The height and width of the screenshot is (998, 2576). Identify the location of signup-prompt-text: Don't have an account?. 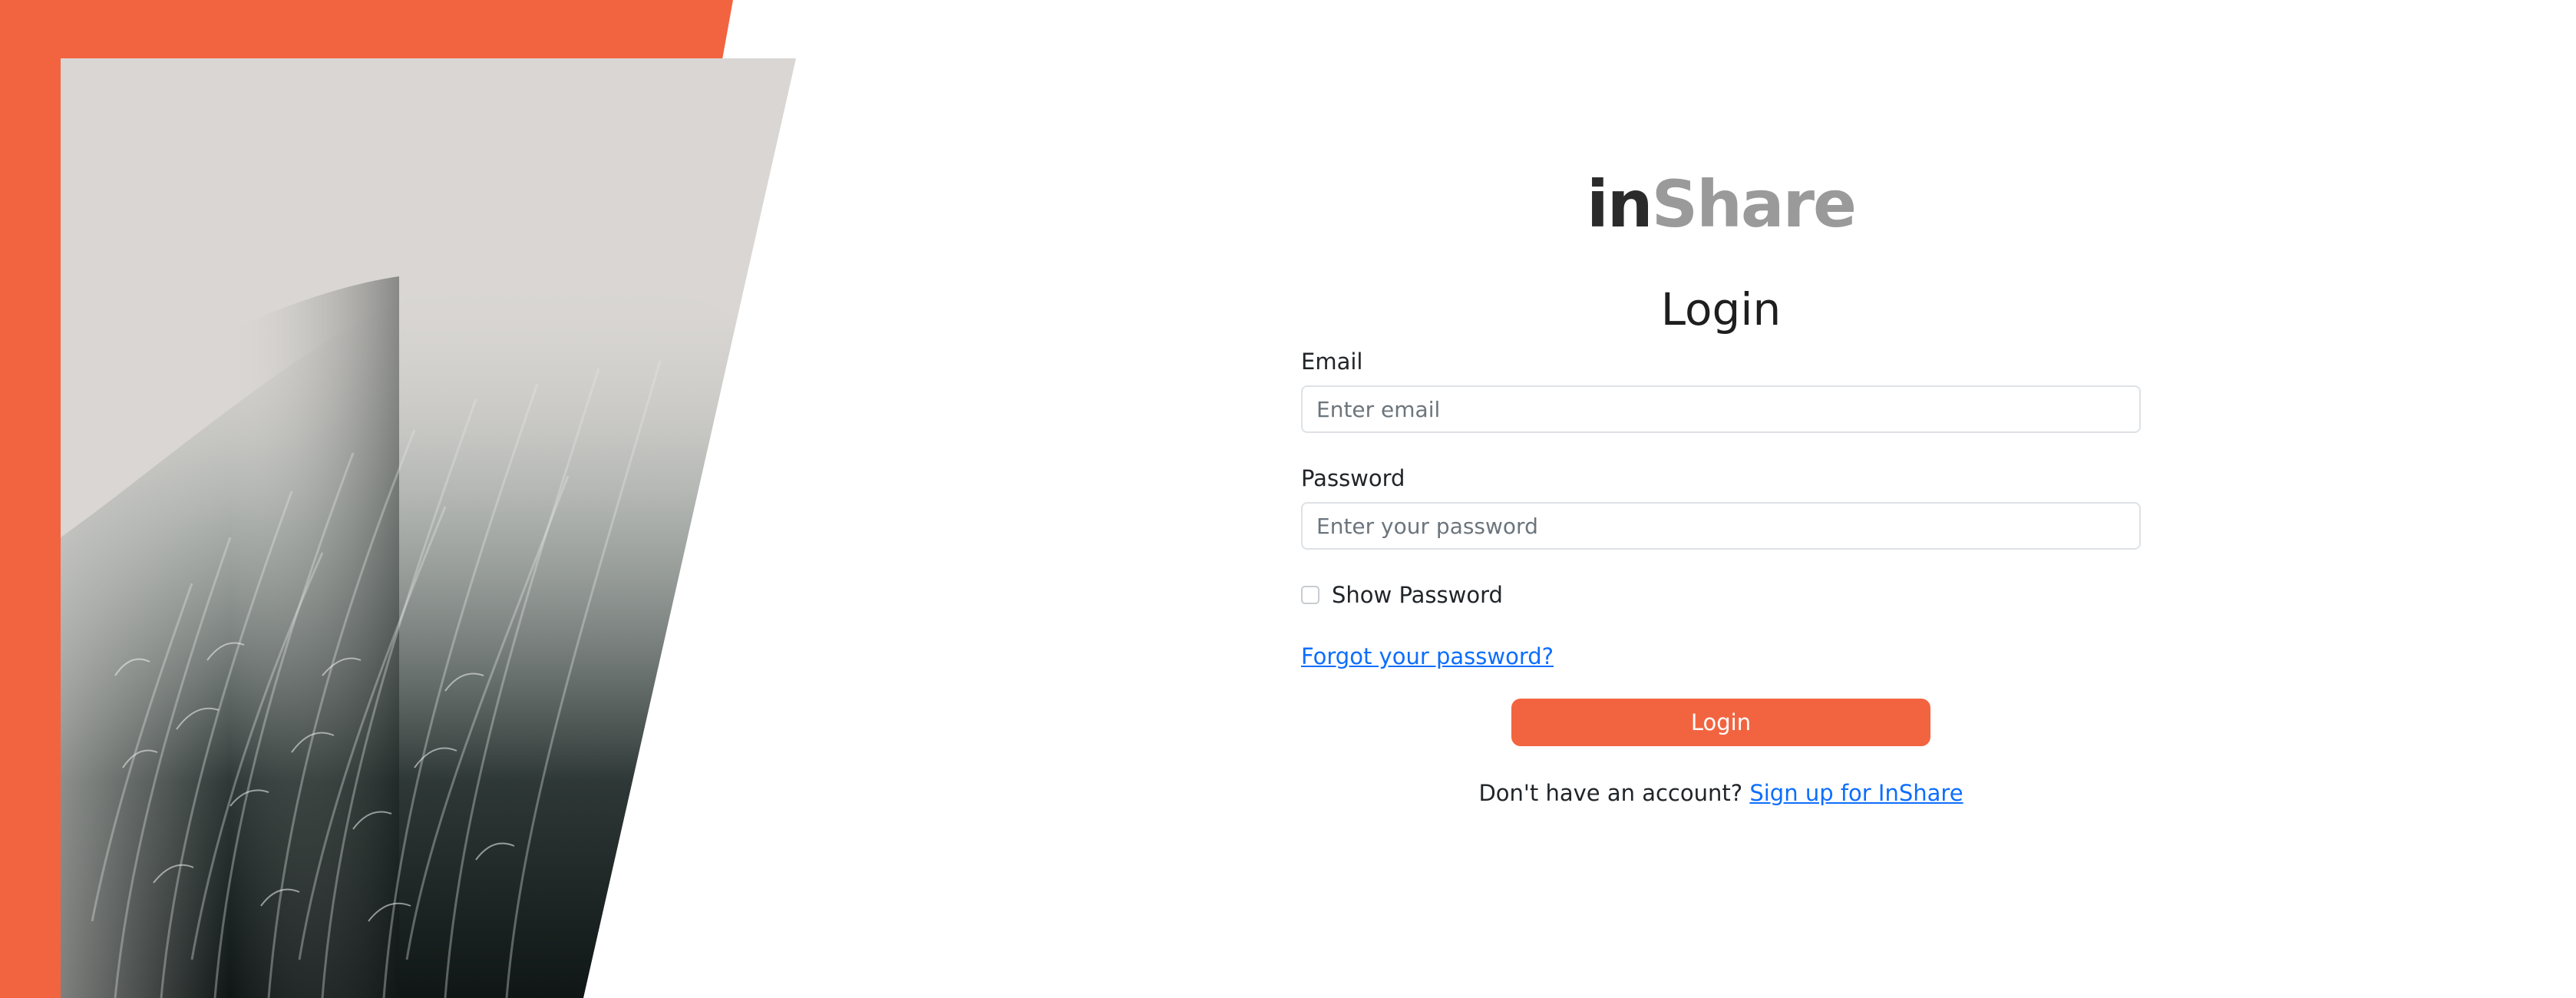
(1610, 793).